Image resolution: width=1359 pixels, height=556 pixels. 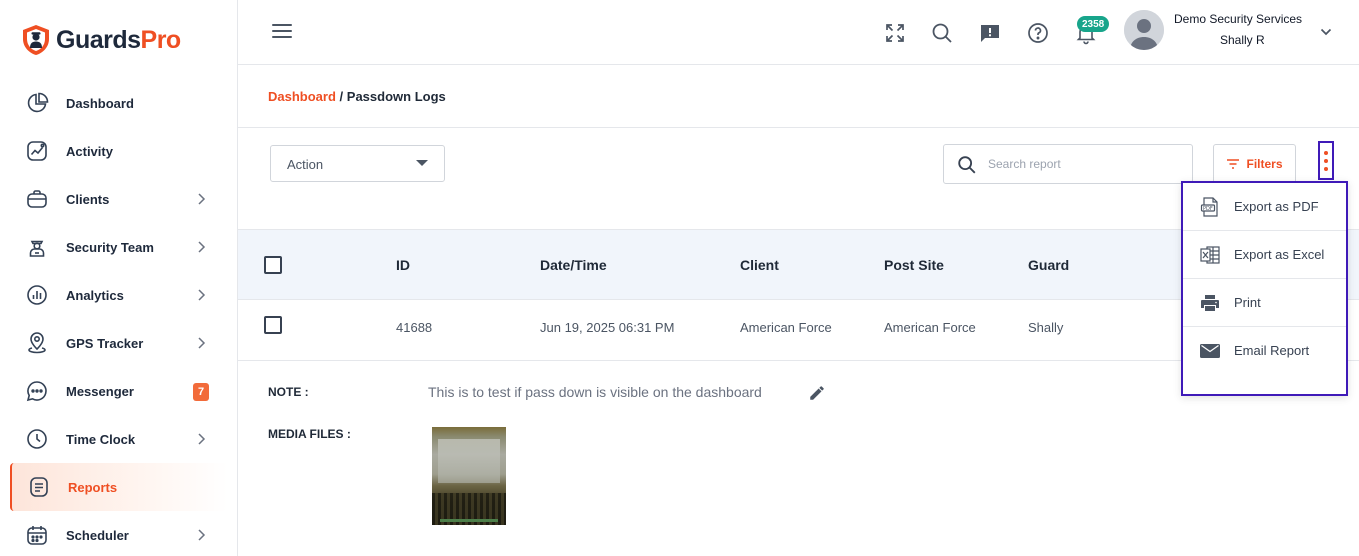 I want to click on guard-icon, so click(x=37, y=247).